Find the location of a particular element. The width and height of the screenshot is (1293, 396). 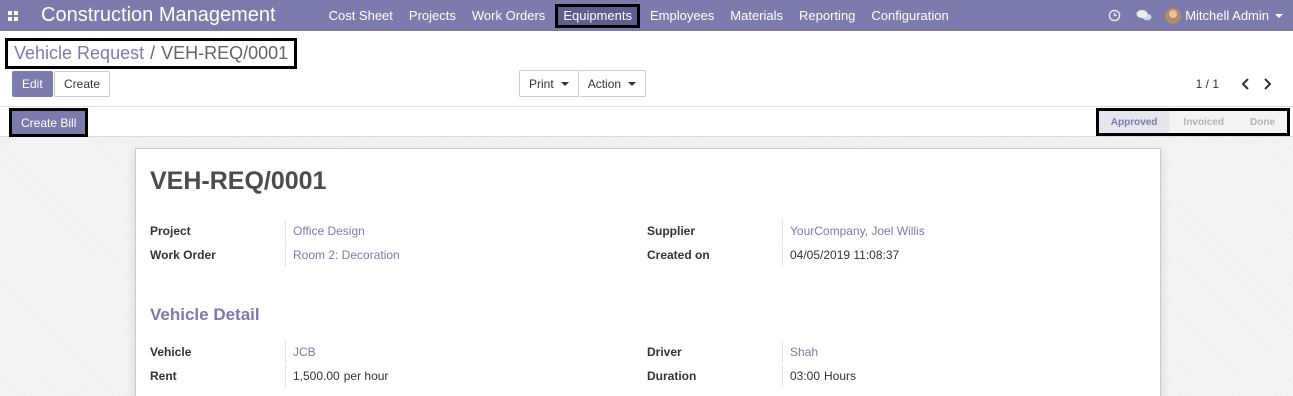

navbar-systray: Mitchell Admin is located at coordinates (1196, 15).